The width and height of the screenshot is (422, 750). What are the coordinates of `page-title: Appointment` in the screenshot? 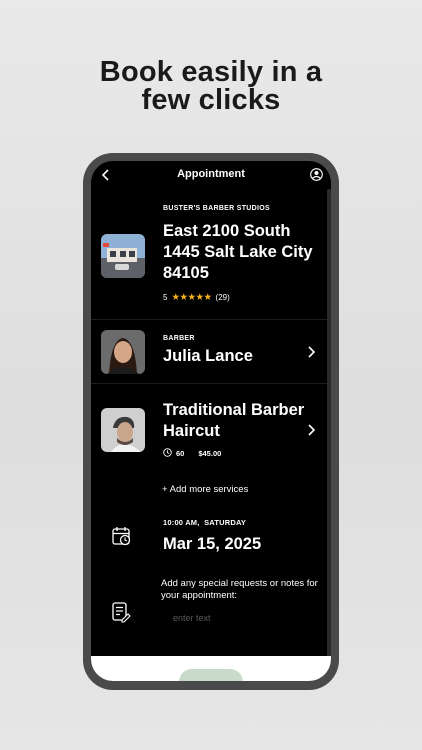 It's located at (211, 174).